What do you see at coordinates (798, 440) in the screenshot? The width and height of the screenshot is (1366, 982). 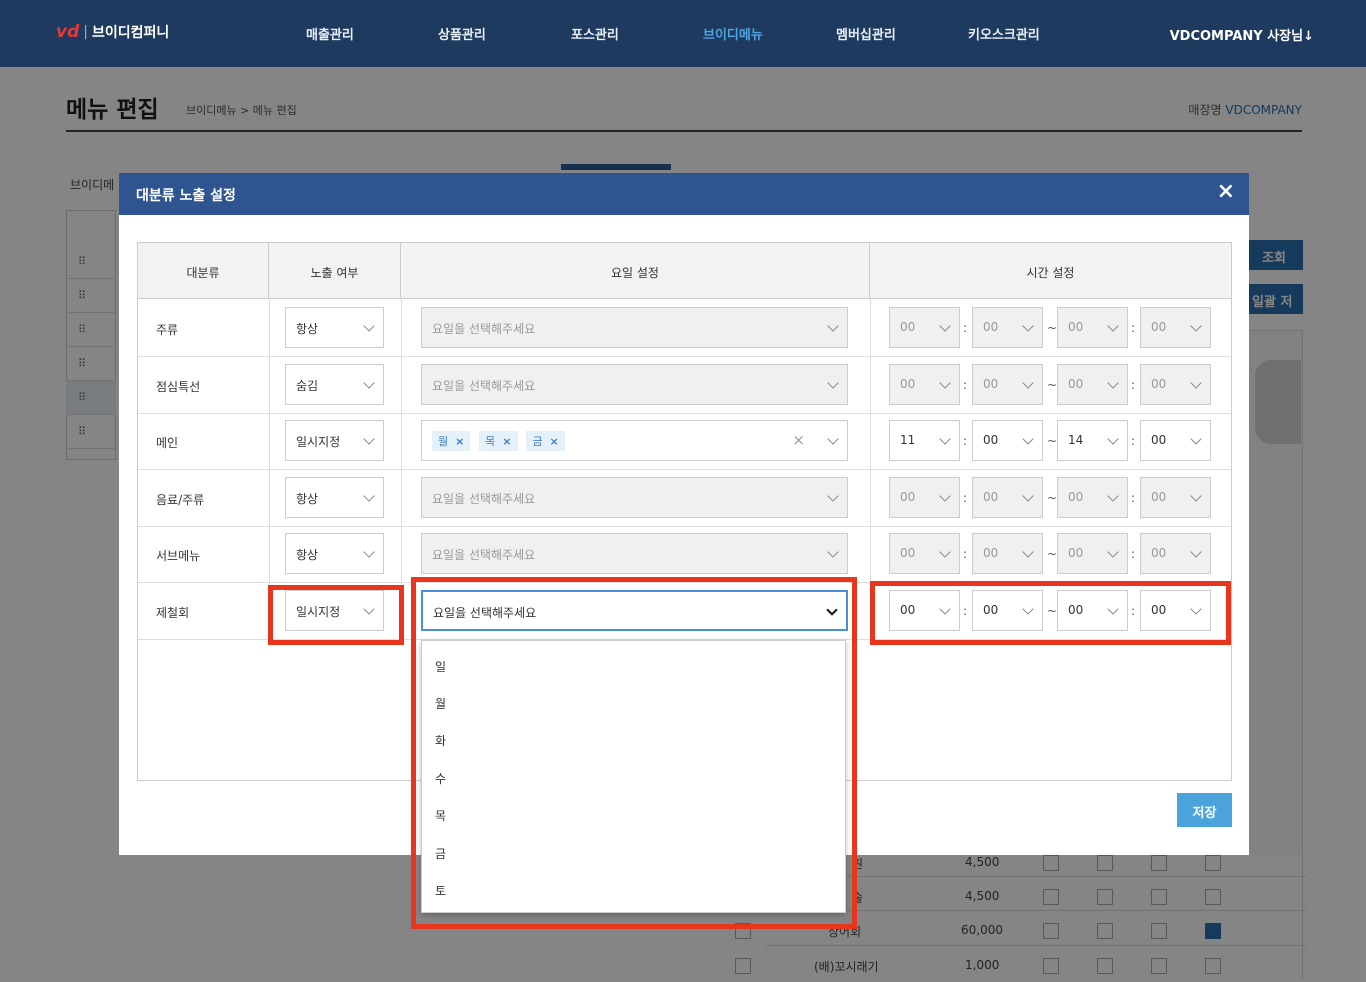 I see `clear-icon: ×` at bounding box center [798, 440].